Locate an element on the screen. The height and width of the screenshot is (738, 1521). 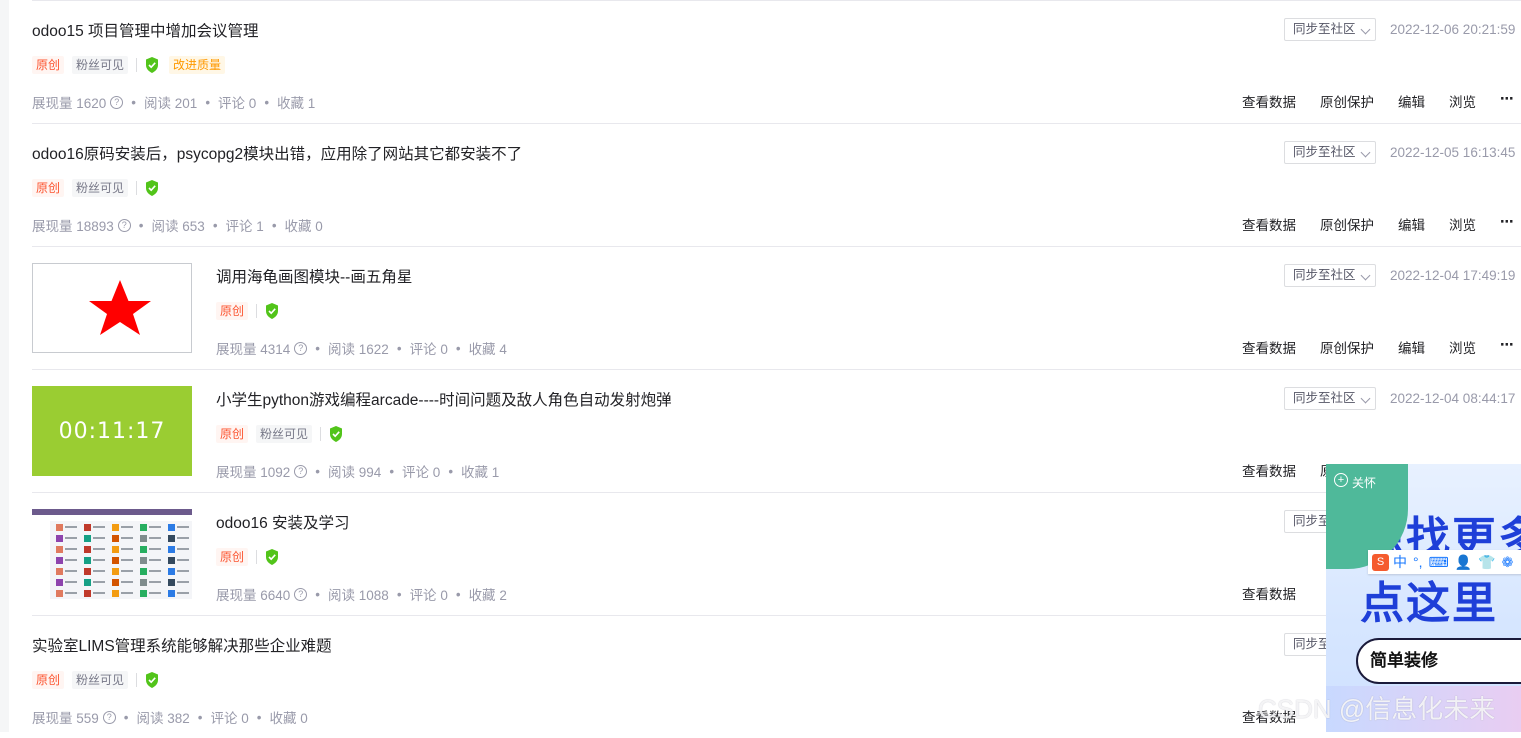
article-tags: 原创 粉丝可见 is located at coordinates (95, 188).